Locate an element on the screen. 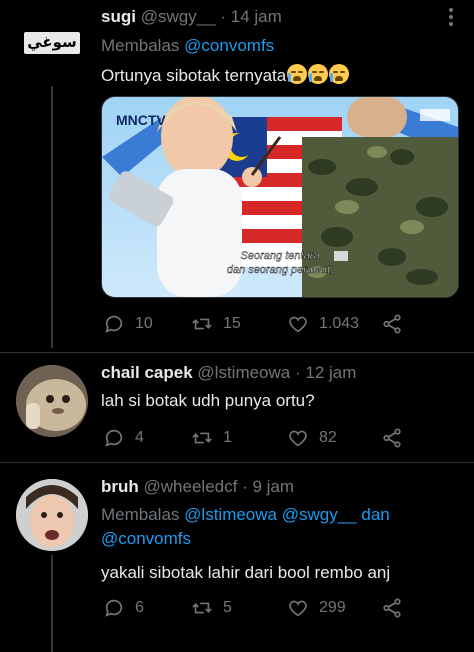 Image resolution: width=474 pixels, height=652 pixels. reply-count: 4 is located at coordinates (139, 437).